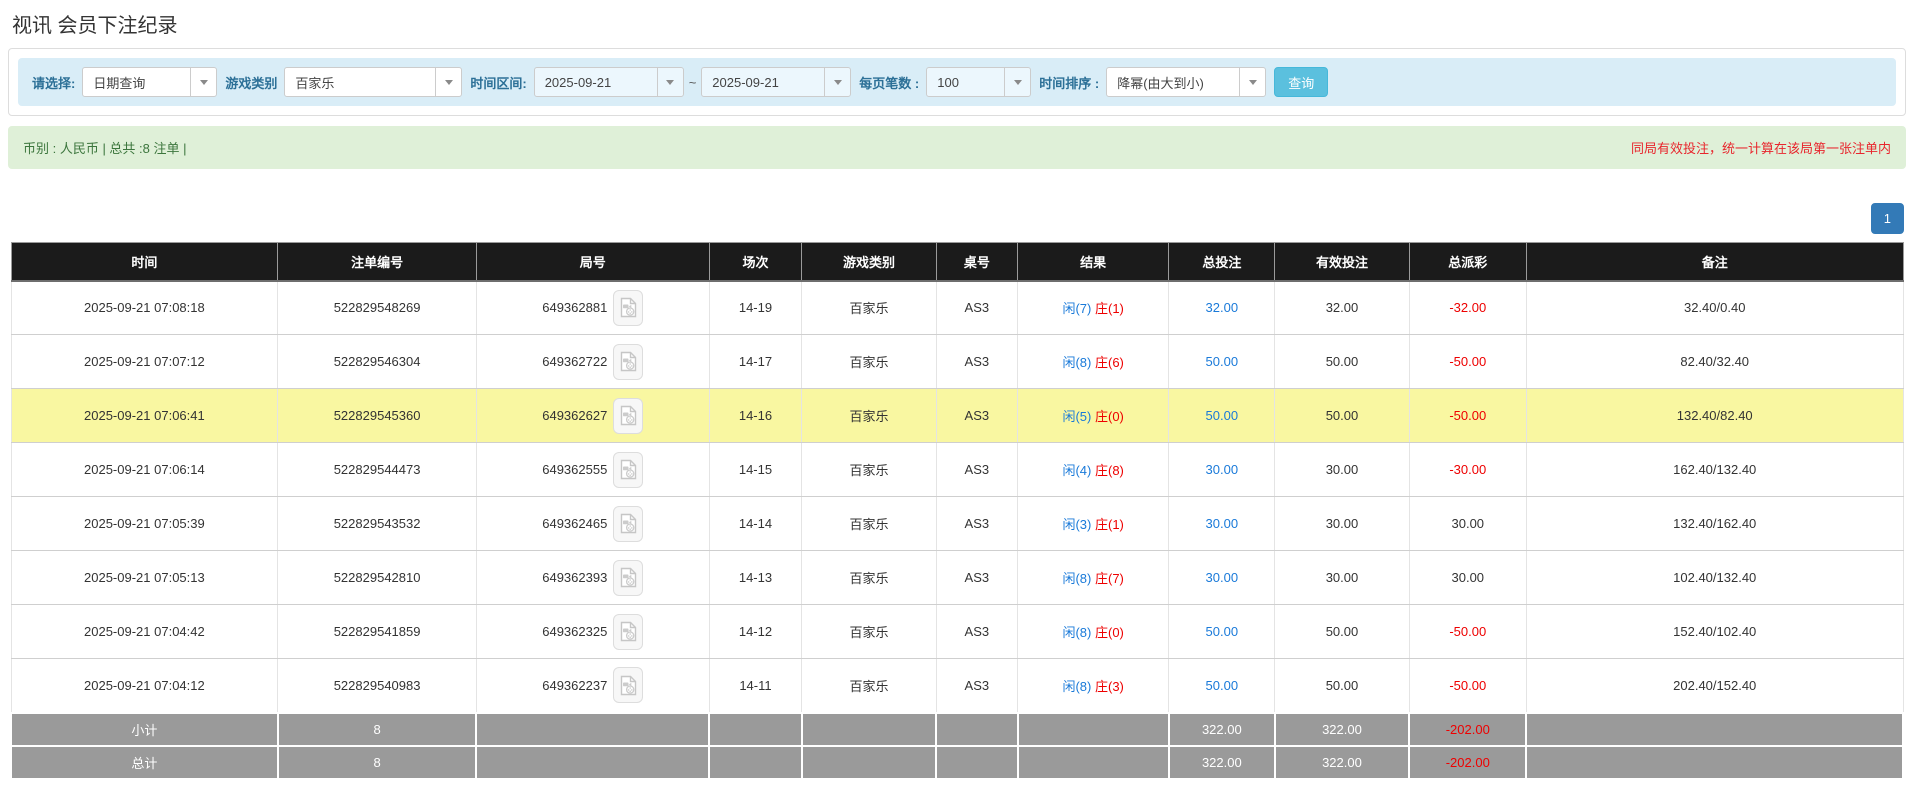  What do you see at coordinates (1093, 523) in the screenshot?
I see `cell-result: 闲(3) 庄(1)` at bounding box center [1093, 523].